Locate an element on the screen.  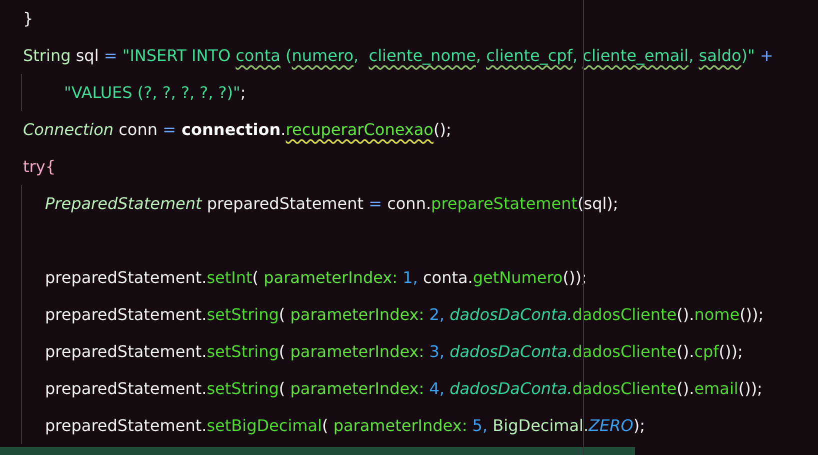
code-line: "VALUES (?, ?, ?, ?, ?)"; is located at coordinates (155, 92).